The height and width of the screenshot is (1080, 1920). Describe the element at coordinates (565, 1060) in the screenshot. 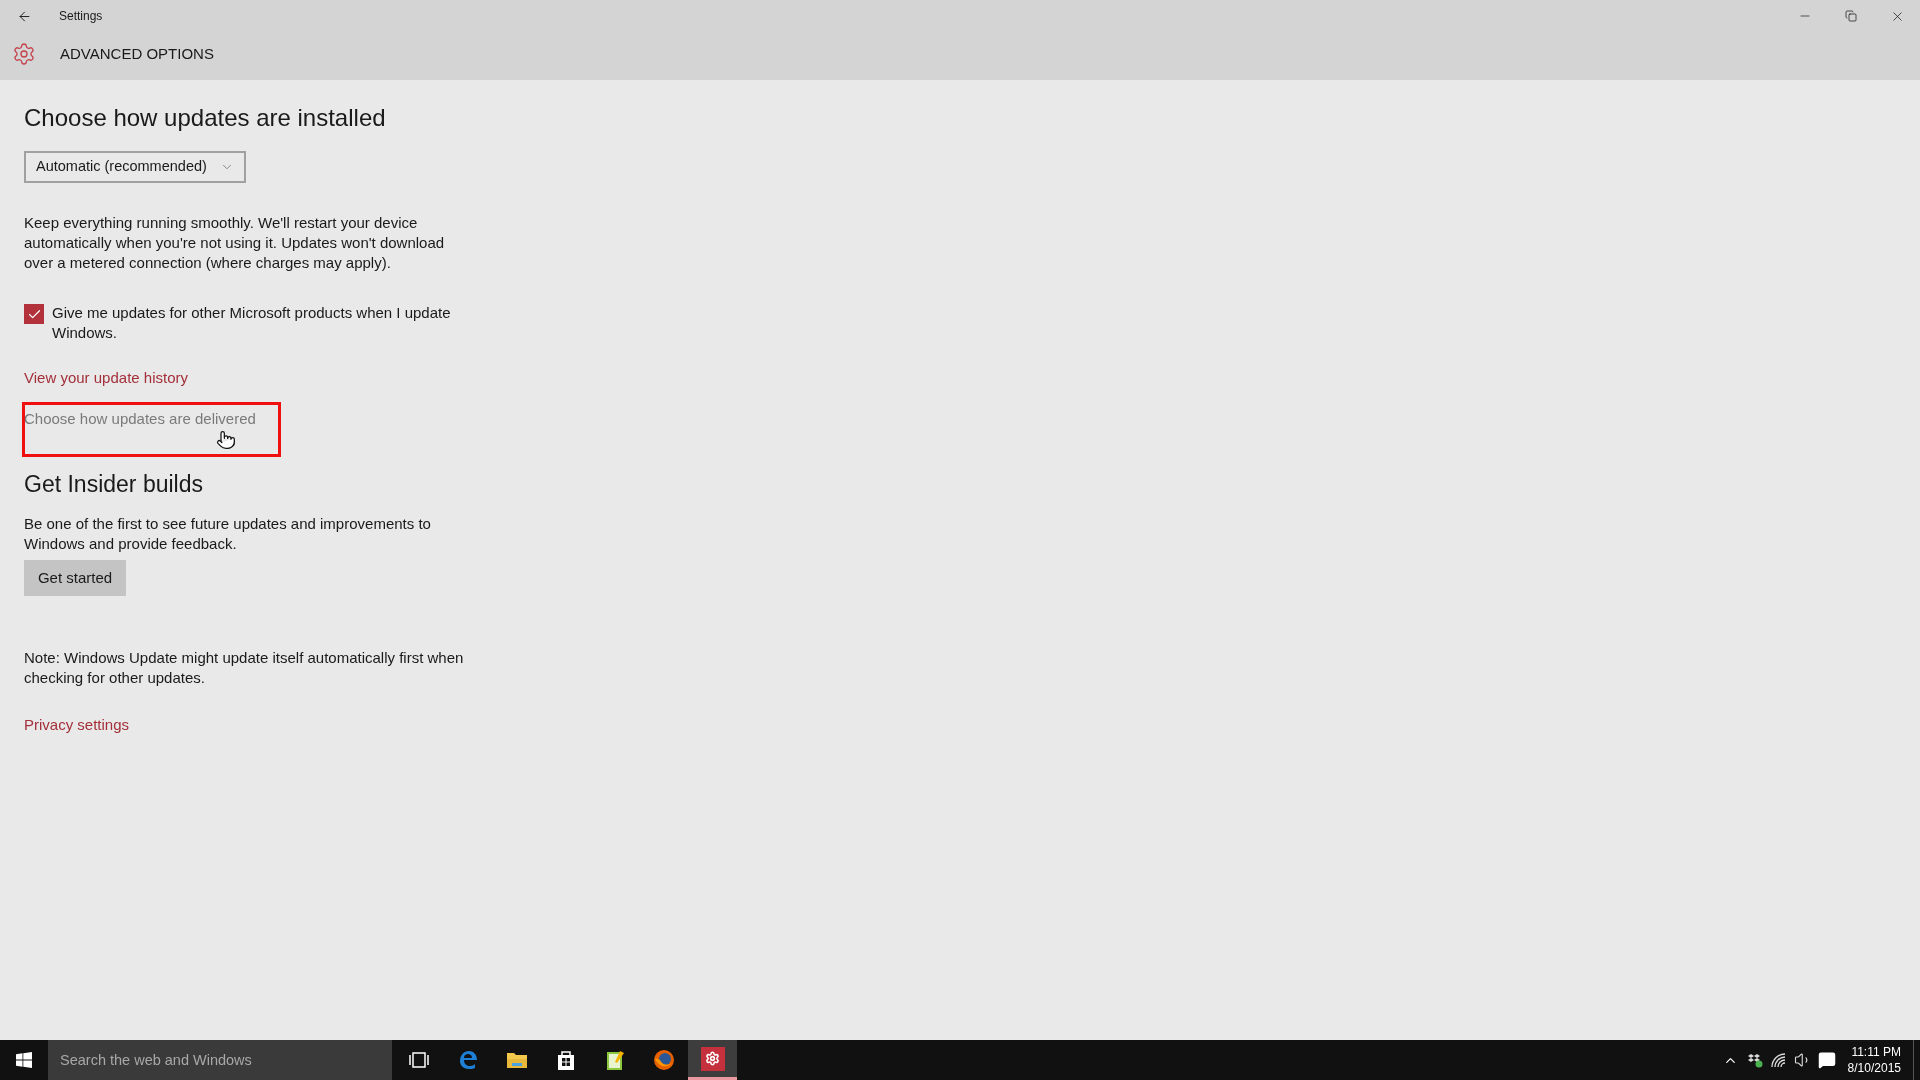

I see `shopping-bag-icon` at that location.